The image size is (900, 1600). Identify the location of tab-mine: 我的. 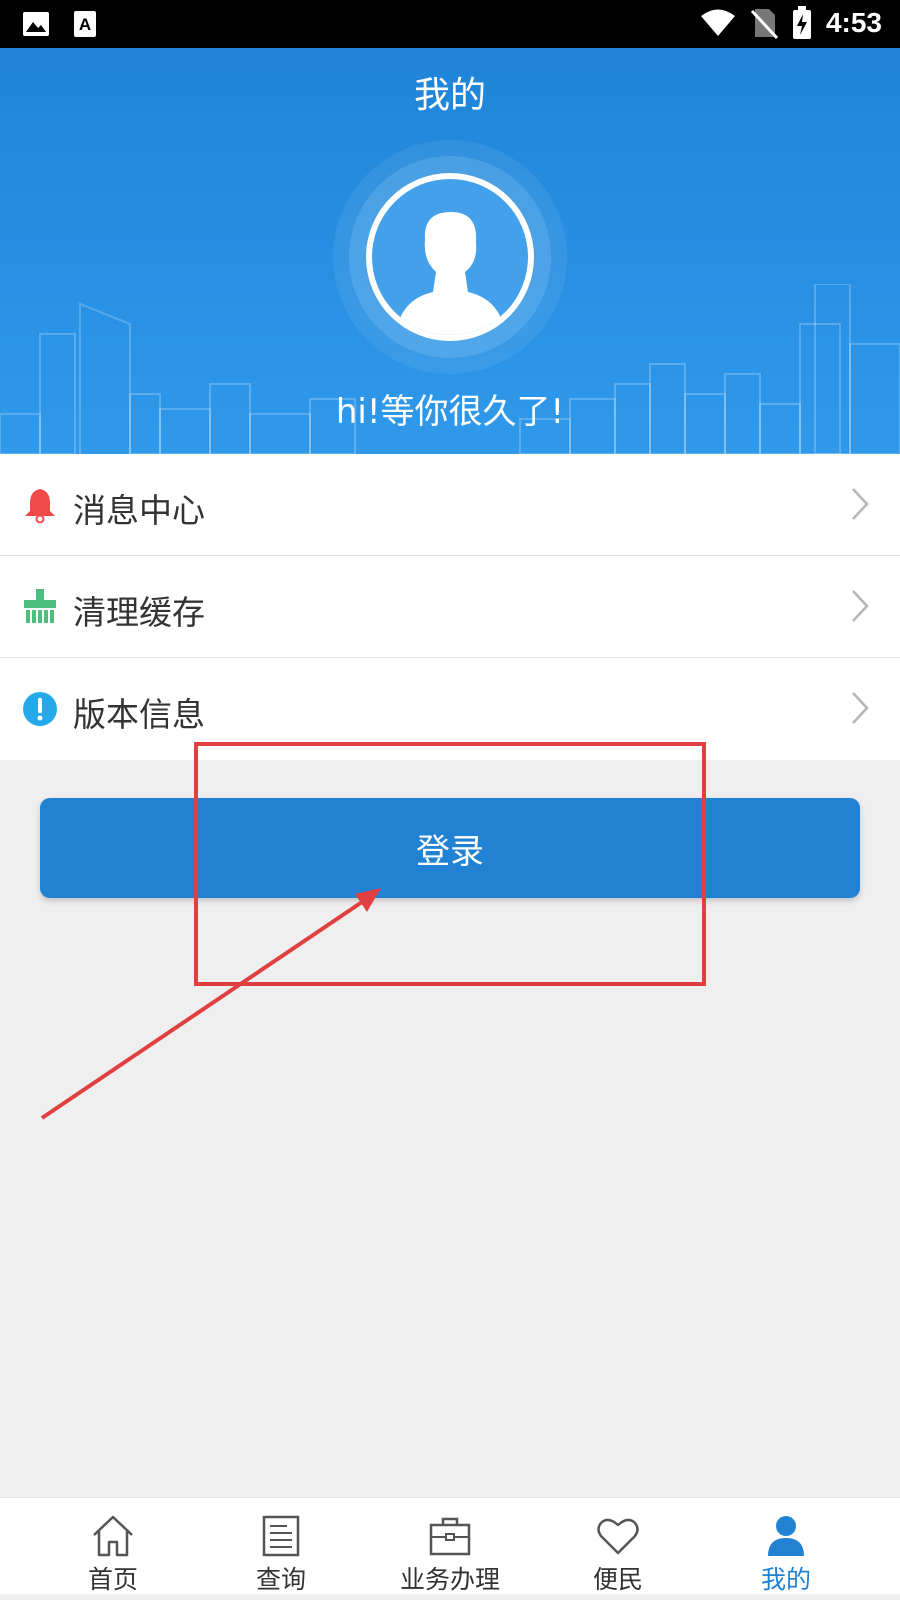
(786, 1546).